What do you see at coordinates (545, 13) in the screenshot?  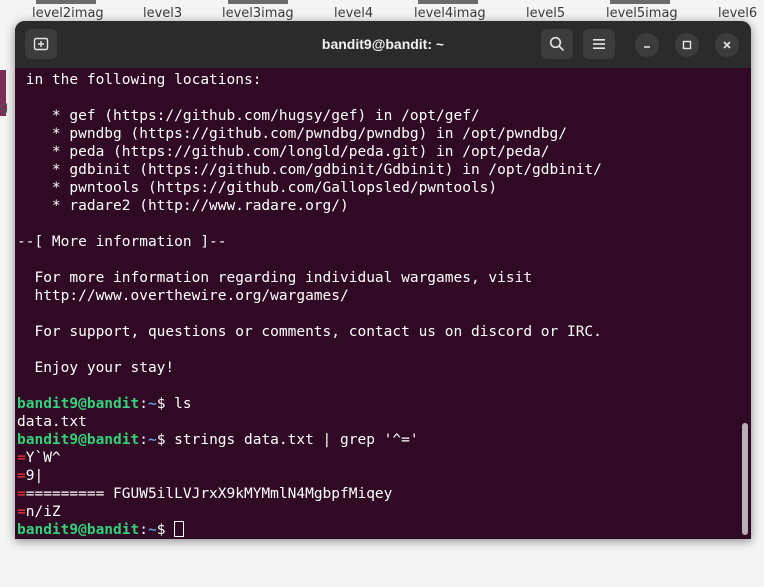 I see `desktop-icon-label: level5` at bounding box center [545, 13].